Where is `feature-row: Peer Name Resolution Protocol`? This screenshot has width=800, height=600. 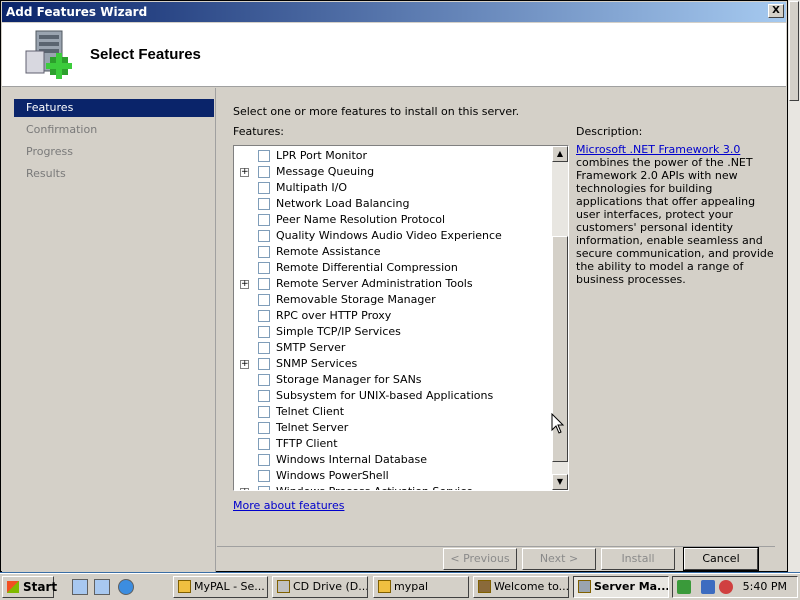
feature-row: Peer Name Resolution Protocol is located at coordinates (392, 220).